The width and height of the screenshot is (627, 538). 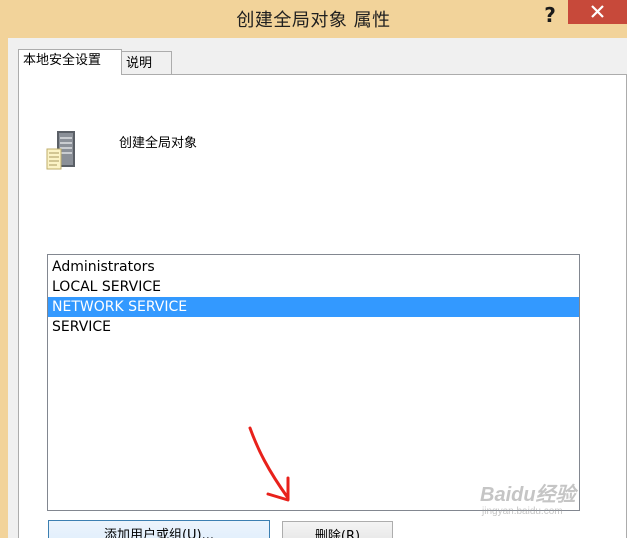 I want to click on window-title: 创建全局对象 属性, so click(x=313, y=20).